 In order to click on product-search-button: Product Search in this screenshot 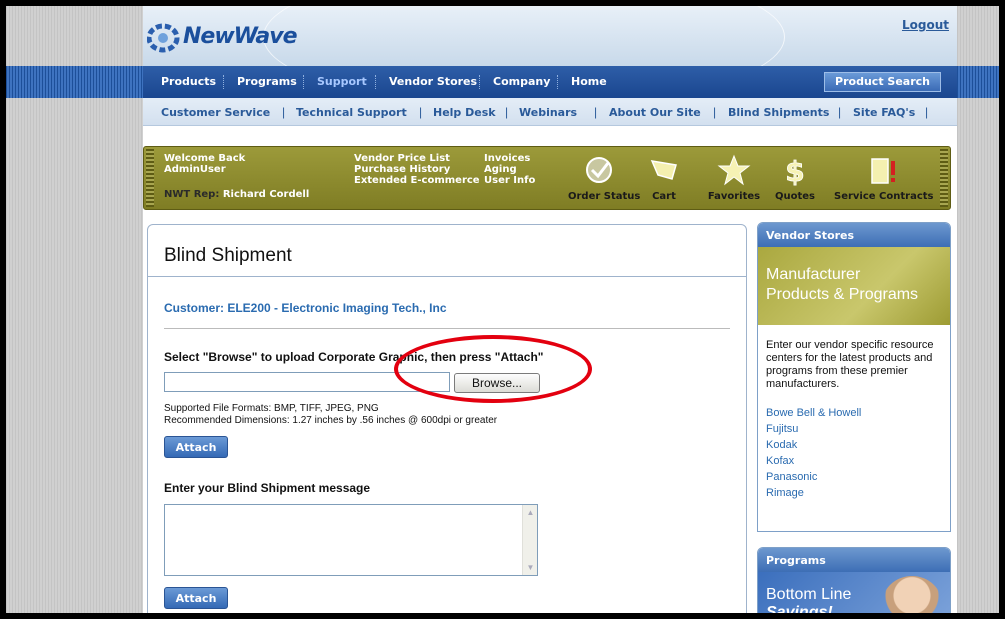, I will do `click(882, 82)`.